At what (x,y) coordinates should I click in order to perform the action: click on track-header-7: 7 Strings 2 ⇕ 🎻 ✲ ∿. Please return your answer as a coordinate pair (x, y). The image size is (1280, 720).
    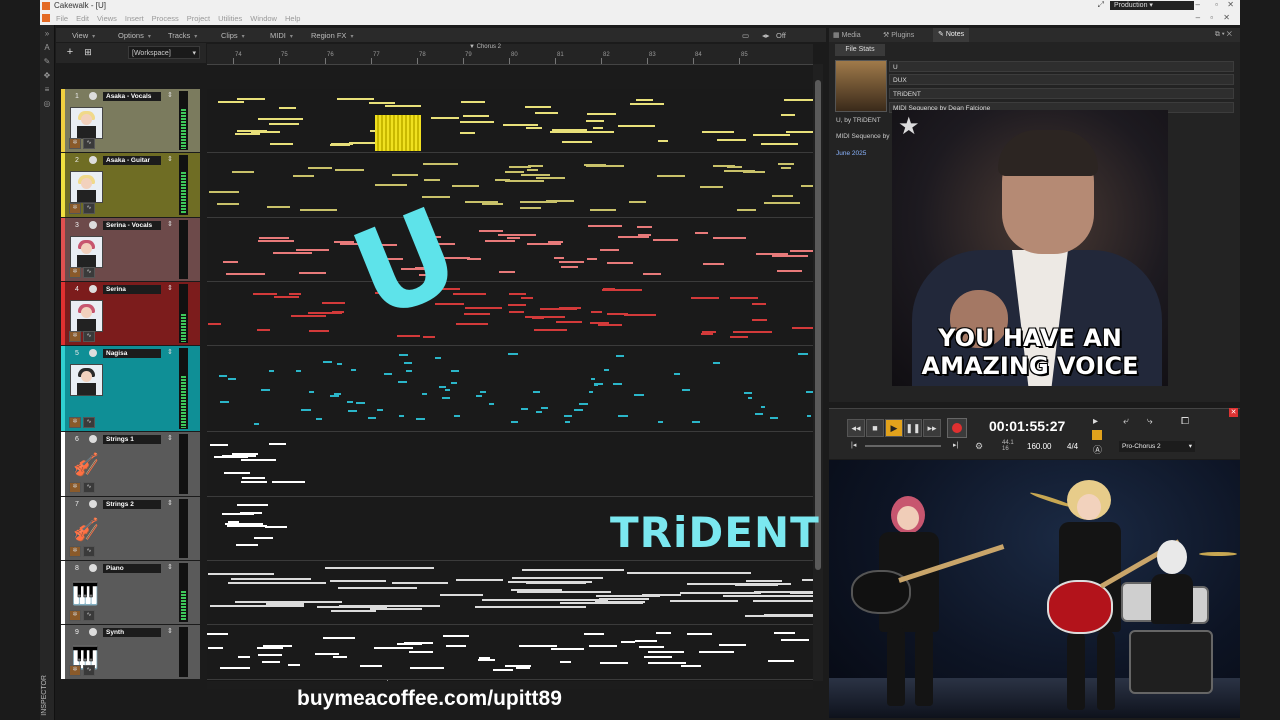
    Looking at the image, I should click on (130, 528).